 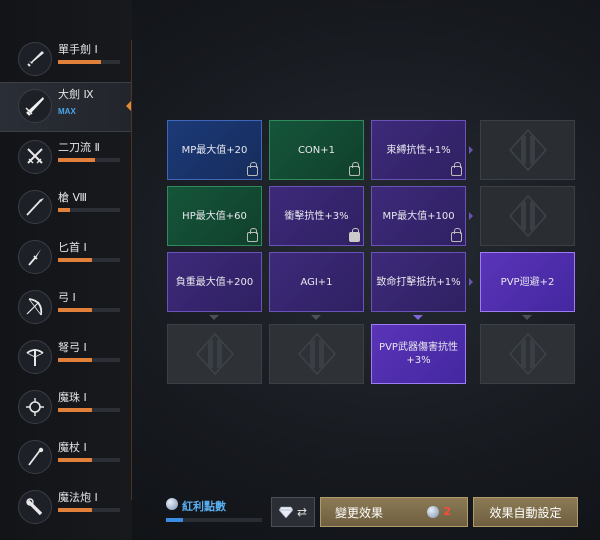 I want to click on weapon-max-label: MAX, so click(x=67, y=111).